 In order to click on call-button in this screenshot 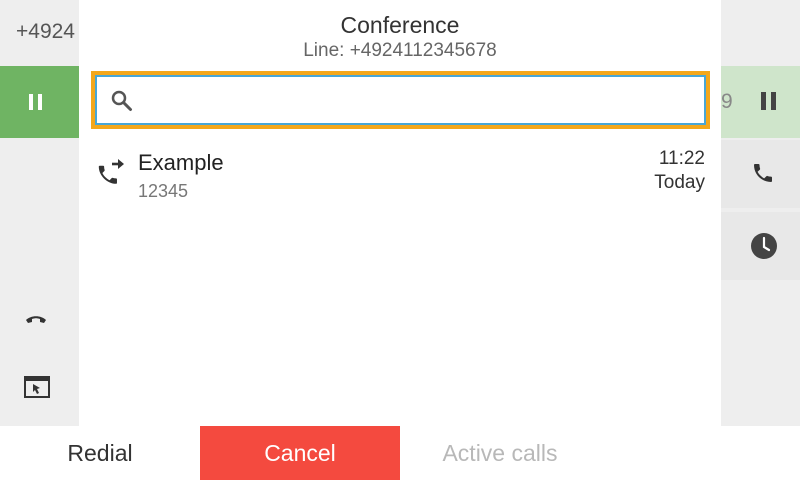, I will do `click(760, 174)`.